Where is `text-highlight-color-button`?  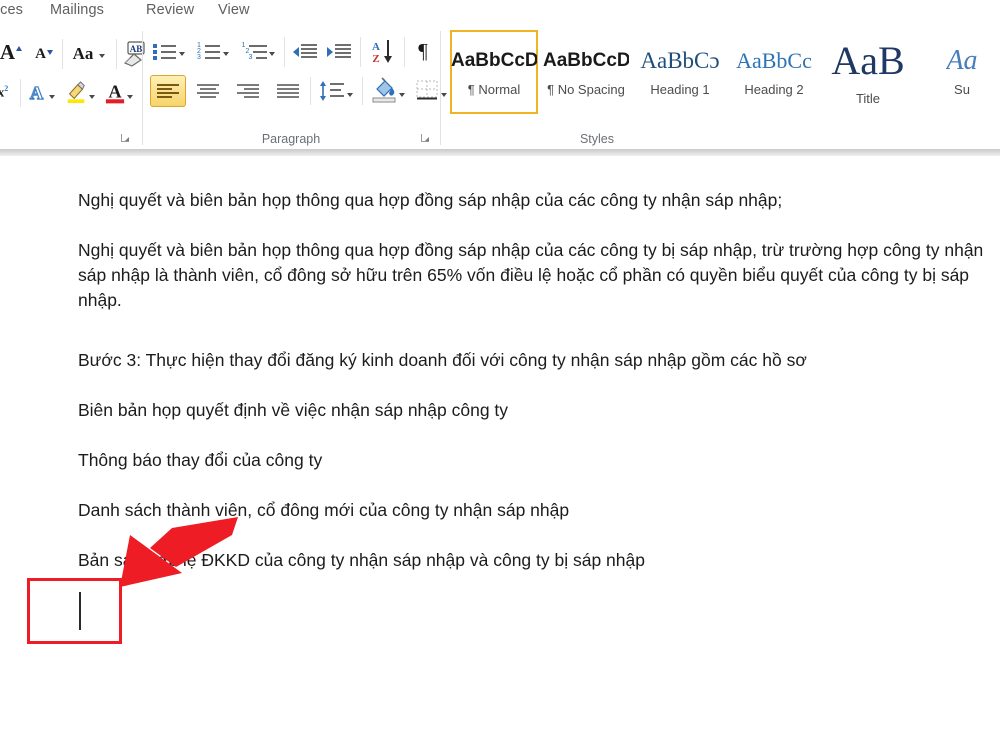 text-highlight-color-button is located at coordinates (80, 92).